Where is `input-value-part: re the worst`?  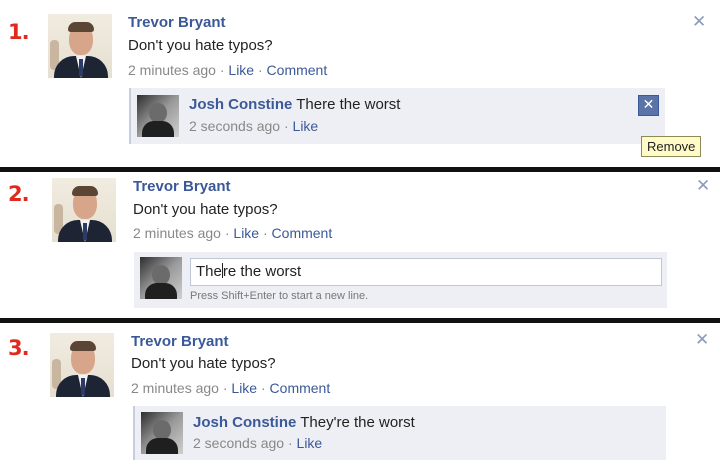 input-value-part: re the worst is located at coordinates (262, 271).